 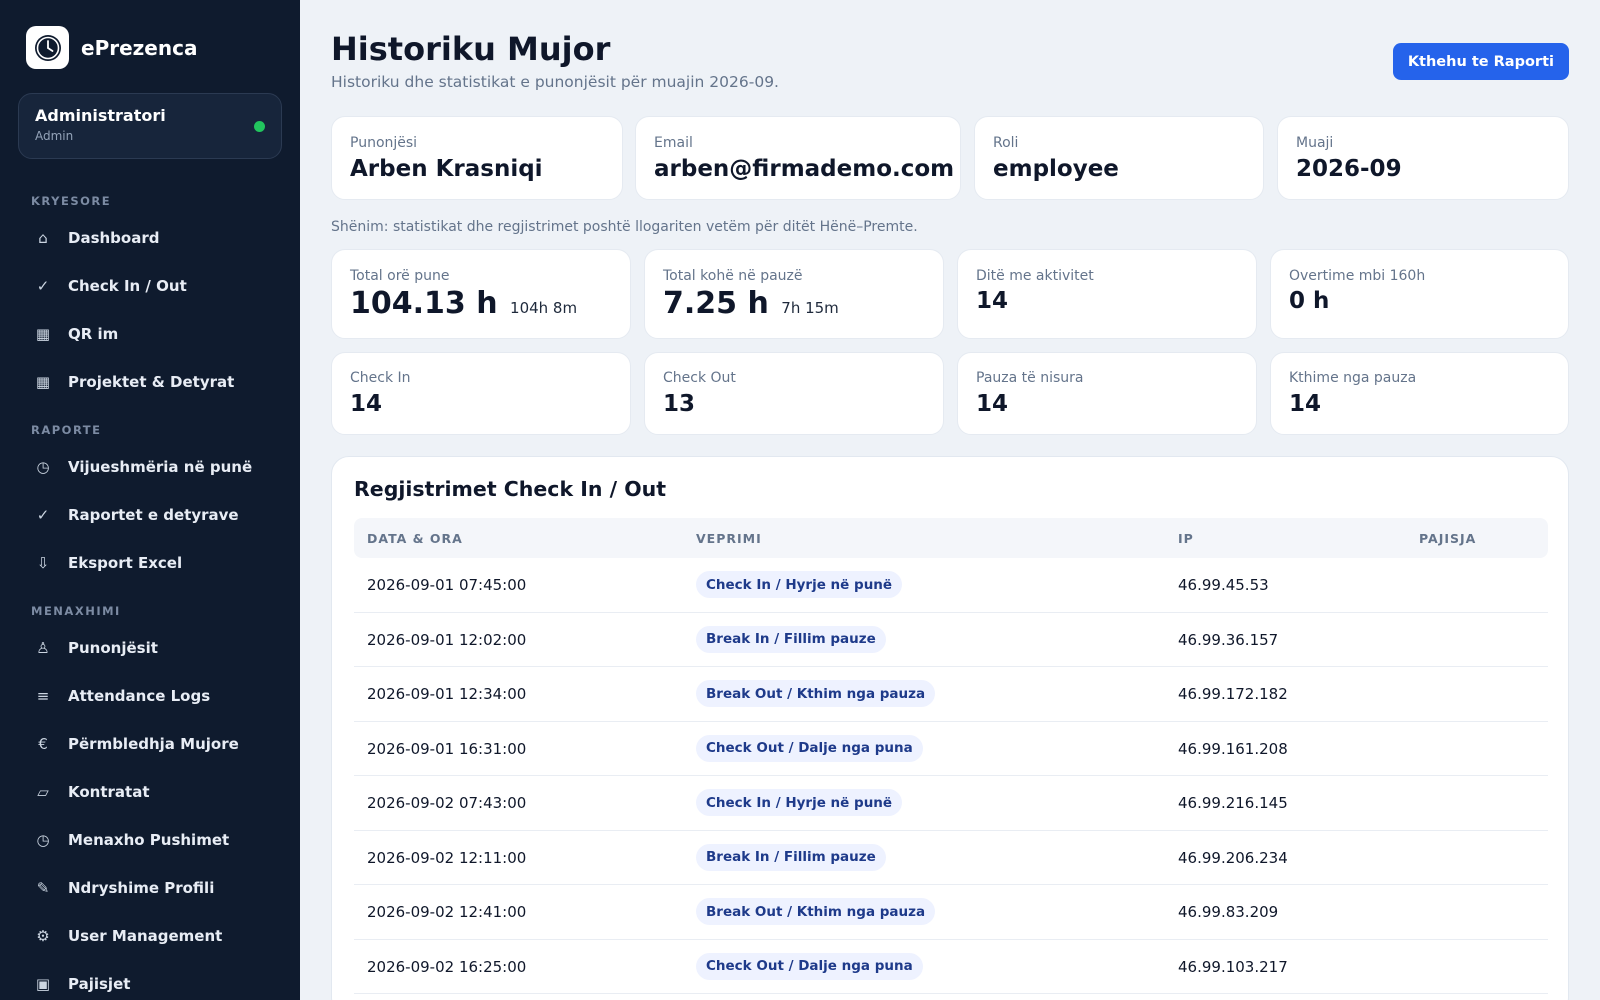 What do you see at coordinates (447, 966) in the screenshot?
I see `cell-datetime: 2026-09-02 16:25:00` at bounding box center [447, 966].